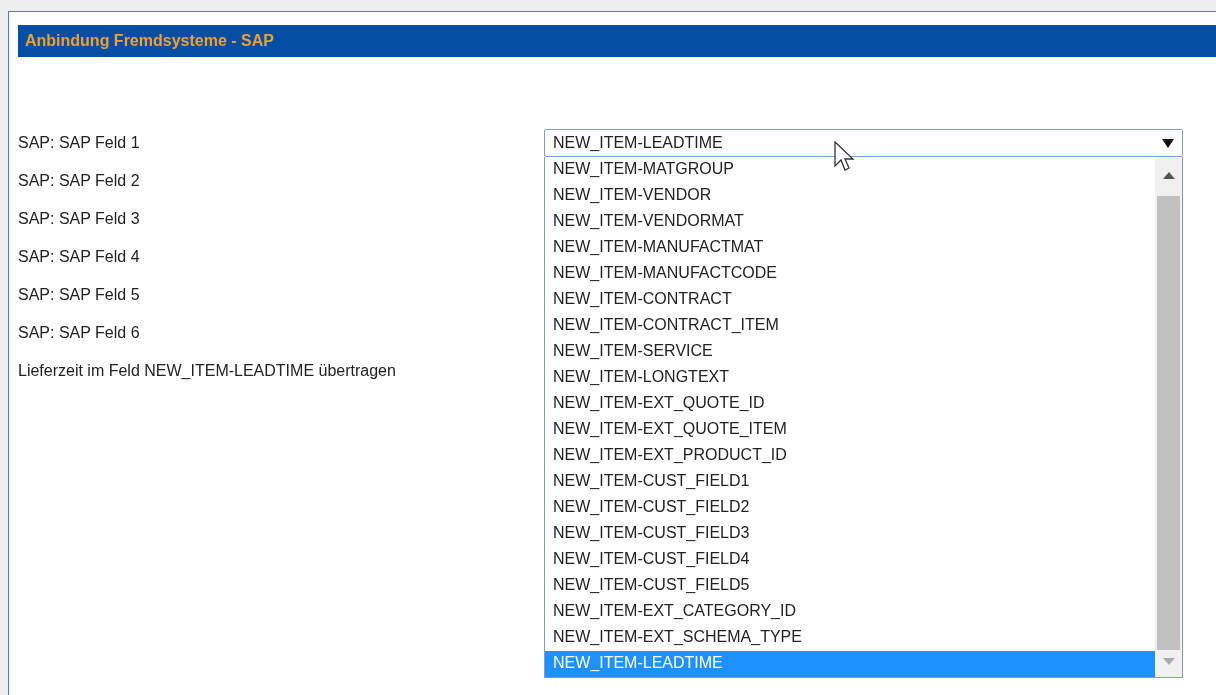  I want to click on dropdown-option: NEW_ITEM-EXT_PRODUCT_ID, so click(850, 456).